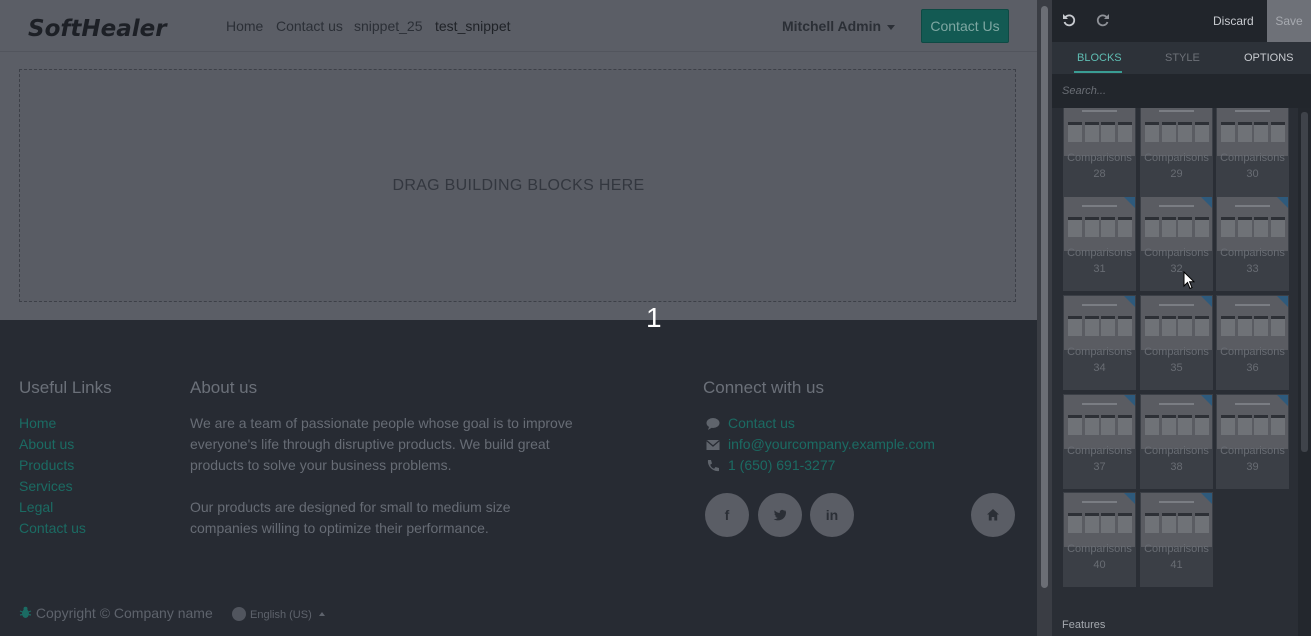 This screenshot has height=636, width=1311. Describe the element at coordinates (37, 423) in the screenshot. I see `footer-link-home: Home` at that location.